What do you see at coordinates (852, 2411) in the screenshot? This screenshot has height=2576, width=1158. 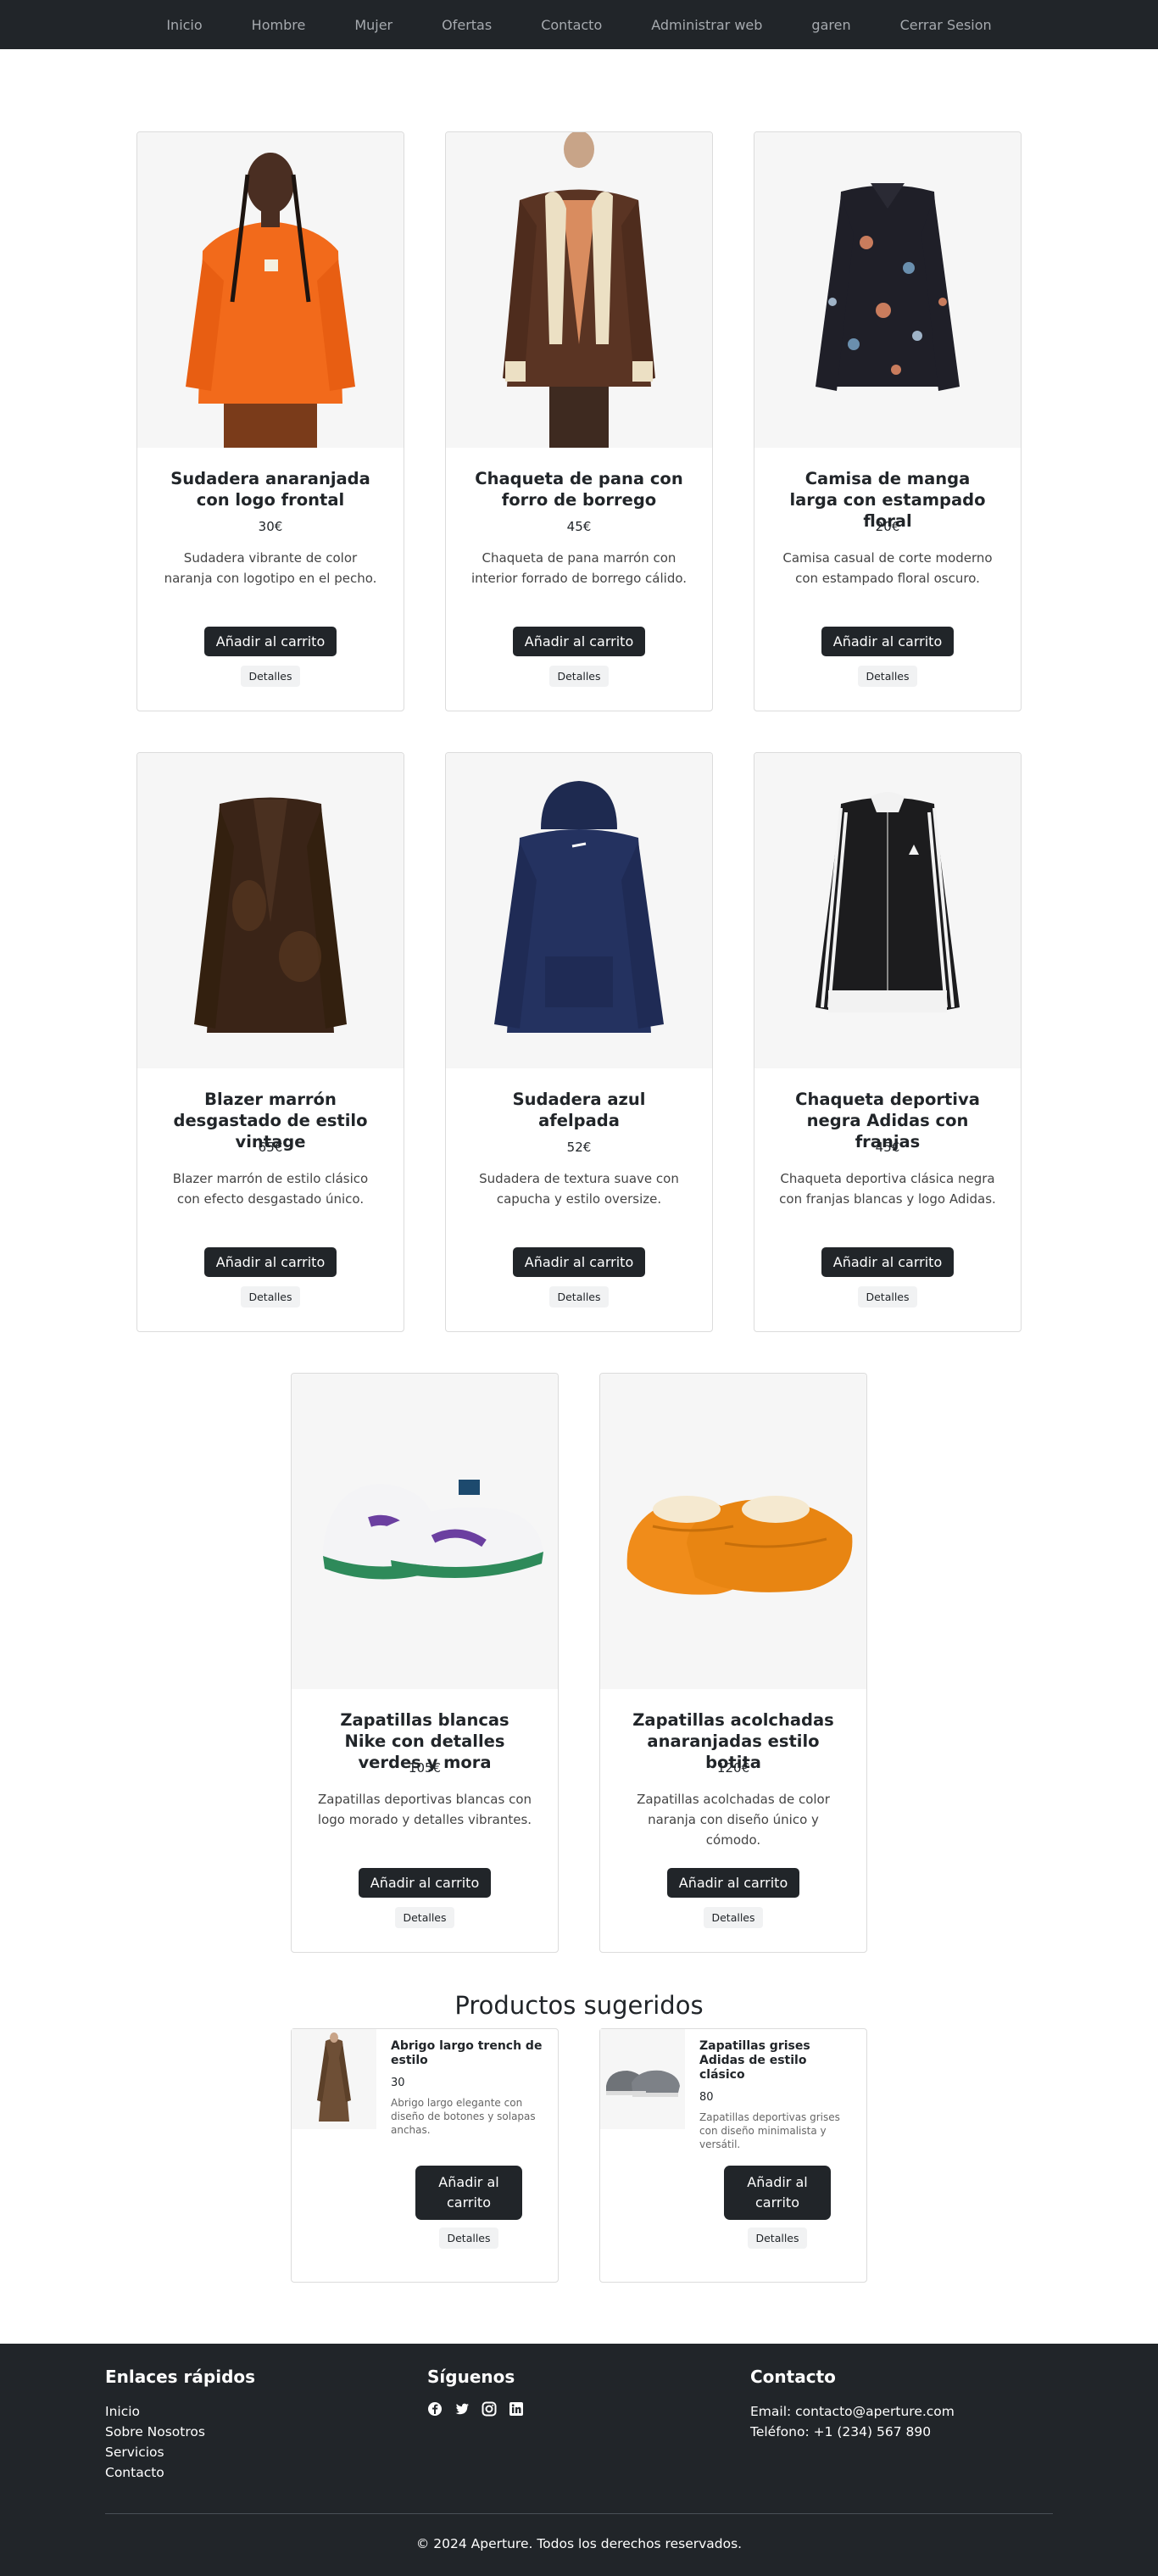 I see `footer-email: Email: contacto@aperture.com` at bounding box center [852, 2411].